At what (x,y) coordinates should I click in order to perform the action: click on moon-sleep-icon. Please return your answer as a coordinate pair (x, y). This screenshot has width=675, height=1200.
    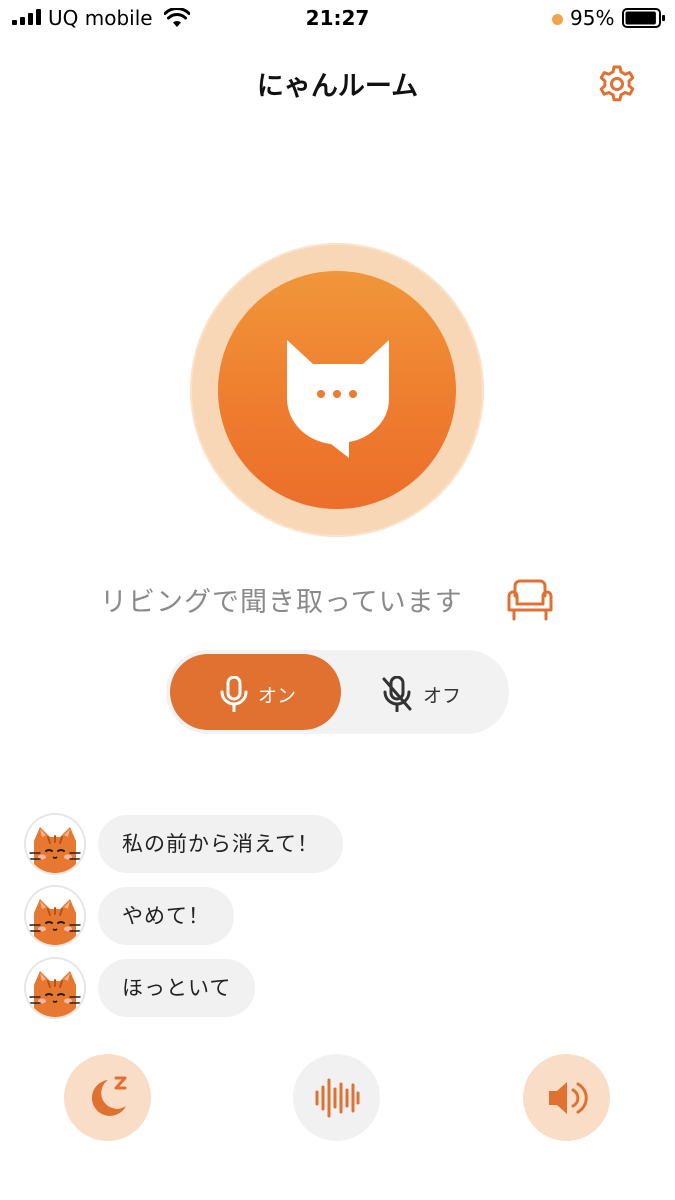
    Looking at the image, I should click on (109, 1096).